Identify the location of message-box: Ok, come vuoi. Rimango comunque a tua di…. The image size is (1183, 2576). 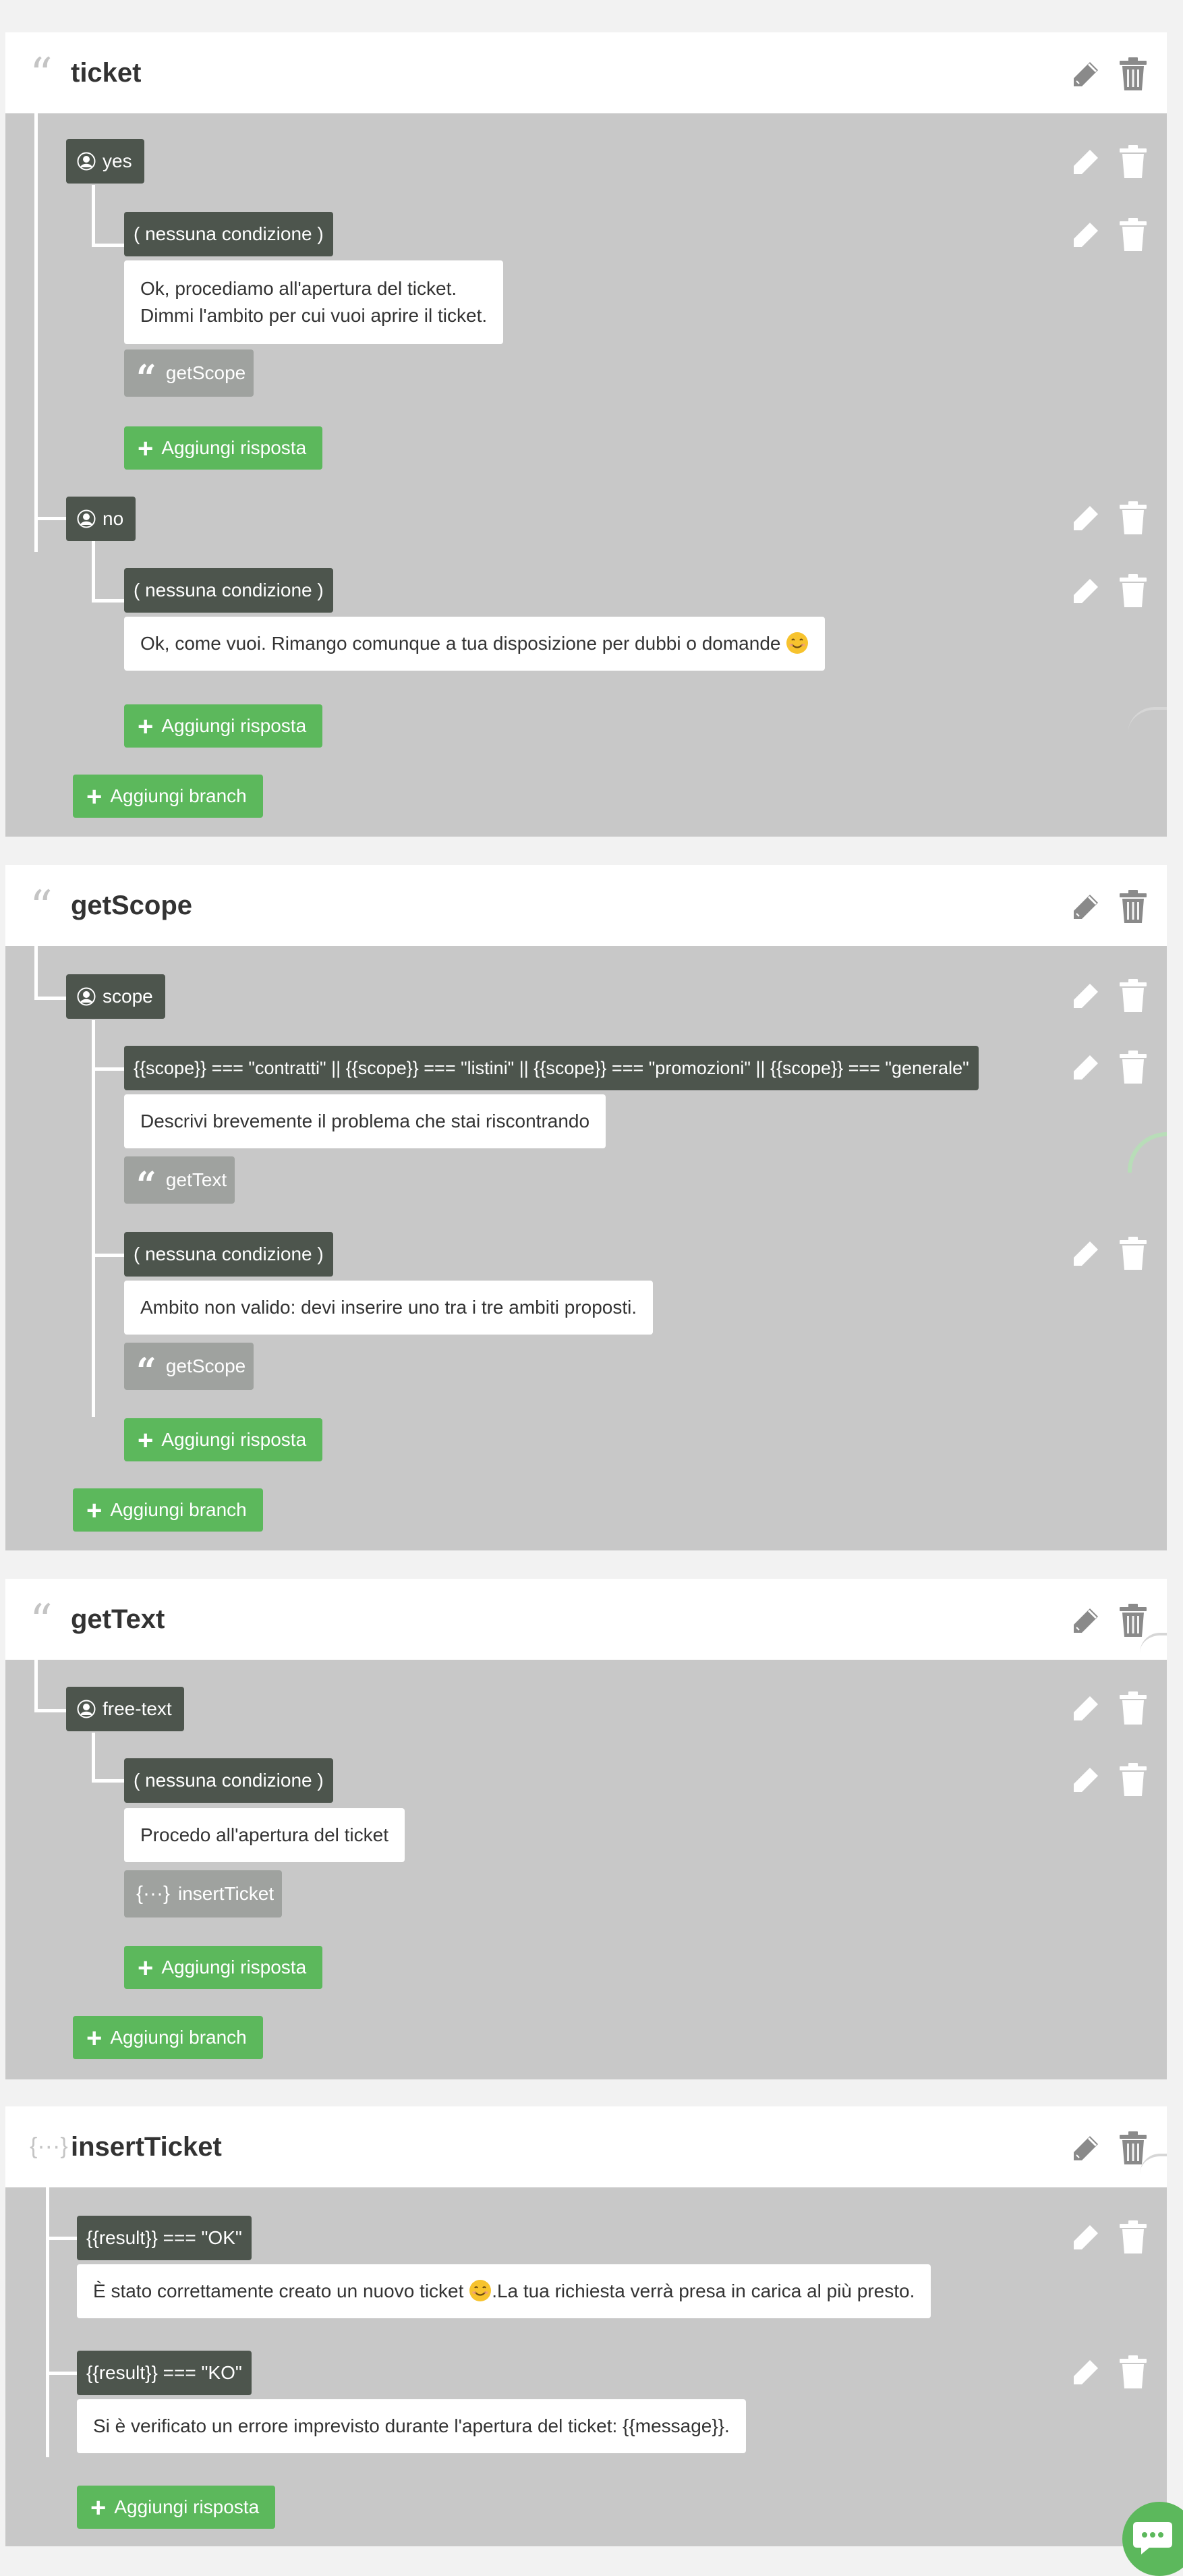
(475, 644).